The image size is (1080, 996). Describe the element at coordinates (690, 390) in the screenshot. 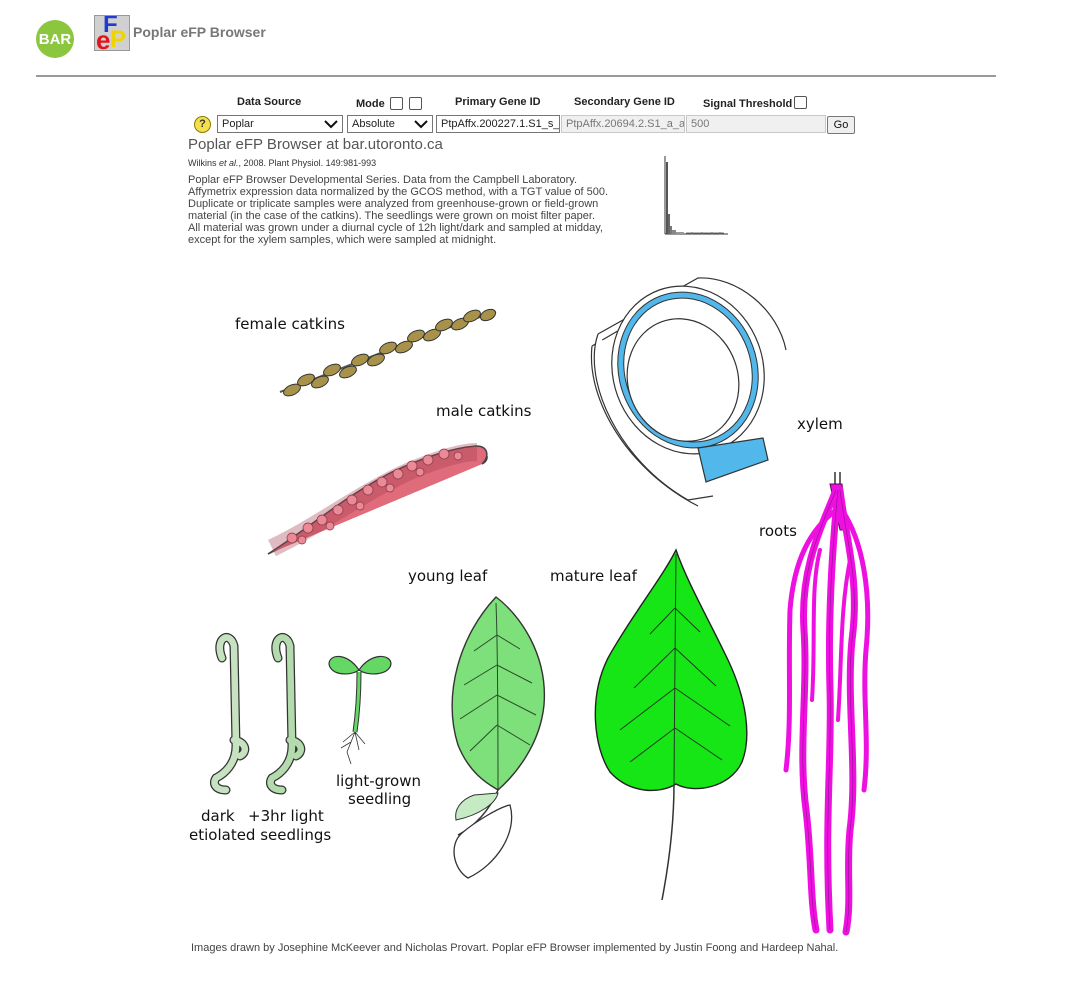

I see `xylem` at that location.